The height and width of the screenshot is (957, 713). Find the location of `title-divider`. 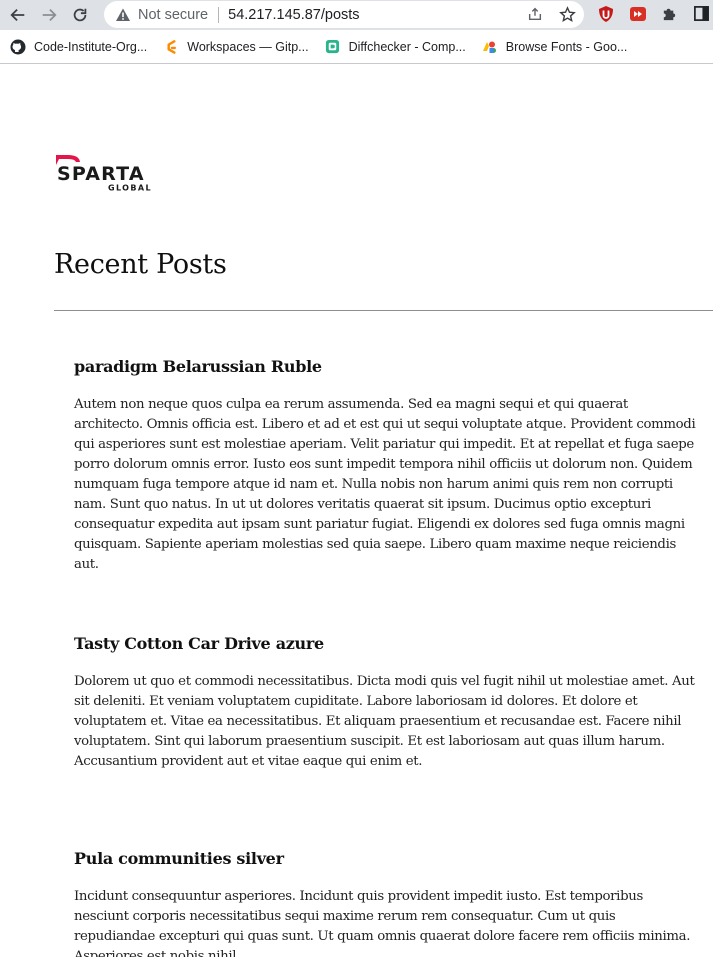

title-divider is located at coordinates (383, 310).